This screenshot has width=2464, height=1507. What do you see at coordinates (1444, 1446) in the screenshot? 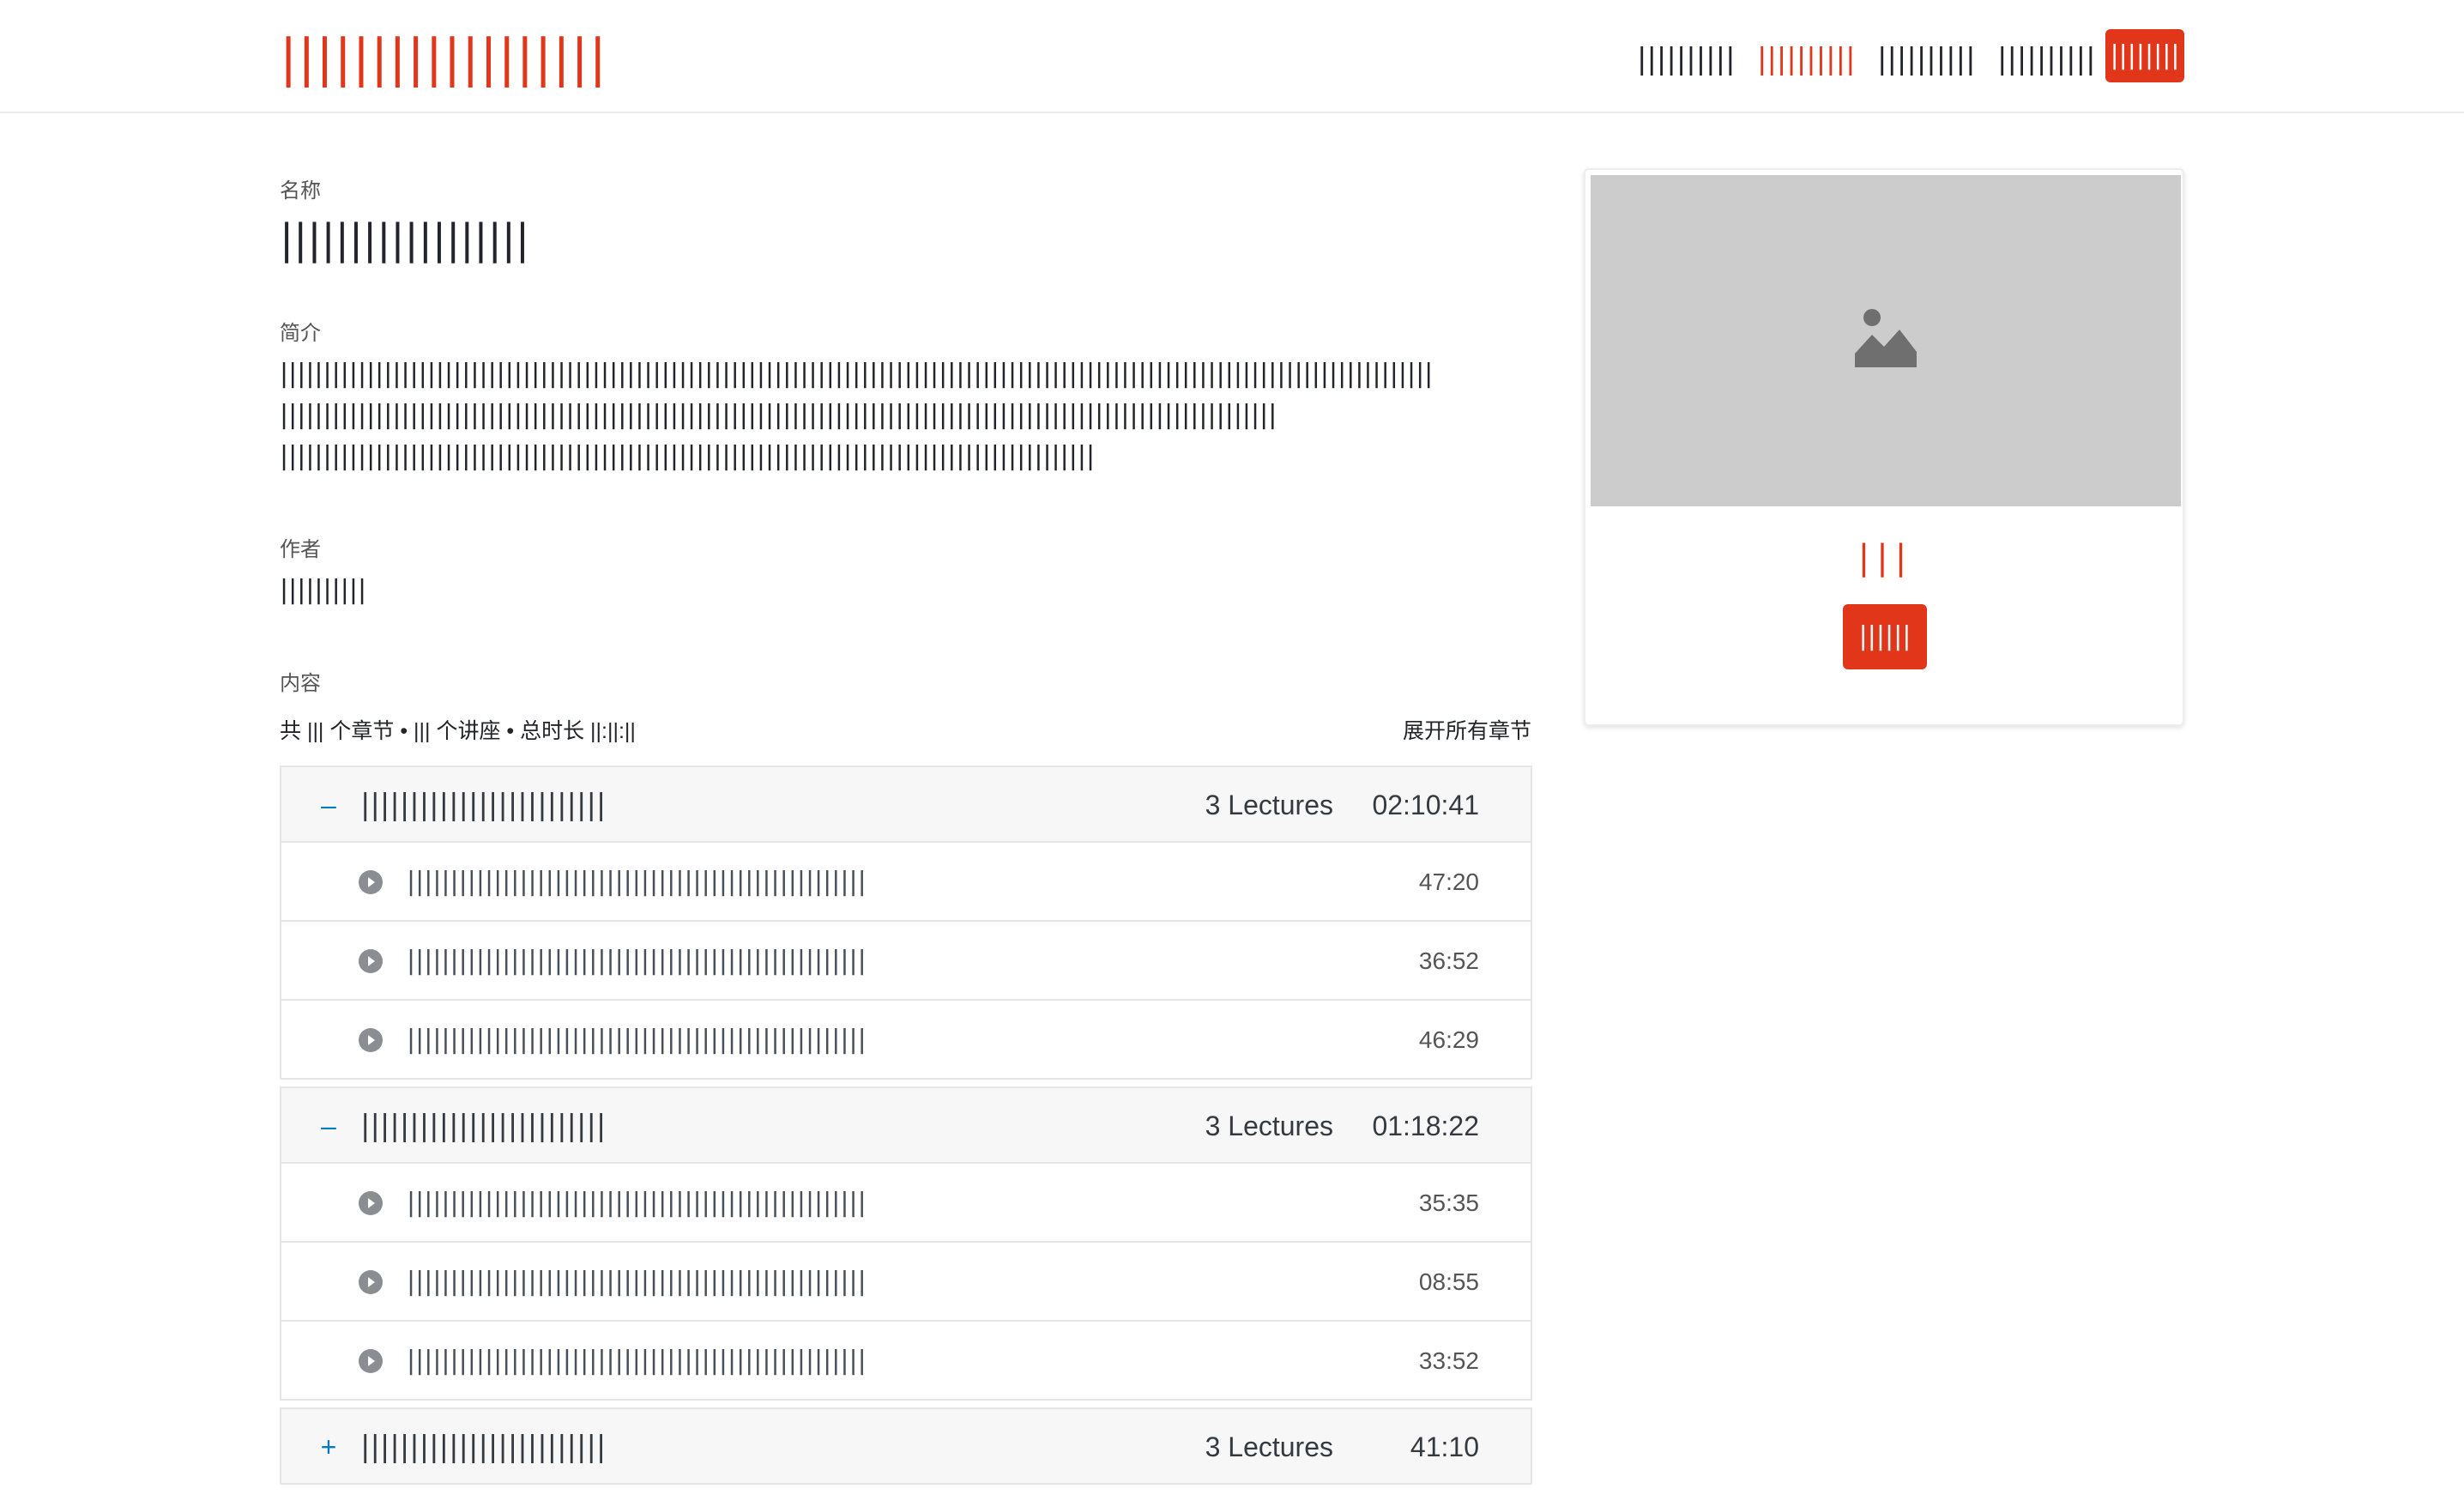
I see `section-duration: 41:10` at bounding box center [1444, 1446].